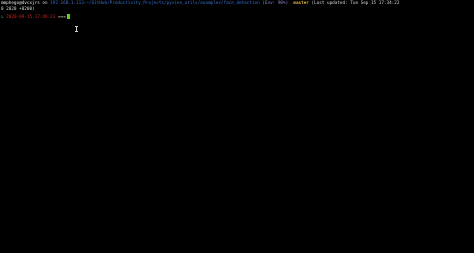  Describe the element at coordinates (275, 3) in the screenshot. I see `env-info: (Env: 90%)` at that location.